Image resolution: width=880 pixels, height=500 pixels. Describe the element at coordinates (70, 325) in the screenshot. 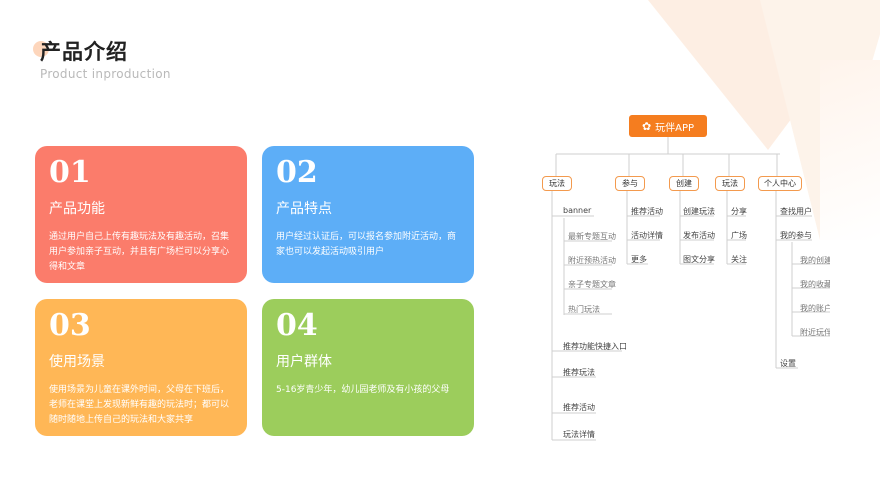

I see `card-number: 03` at that location.